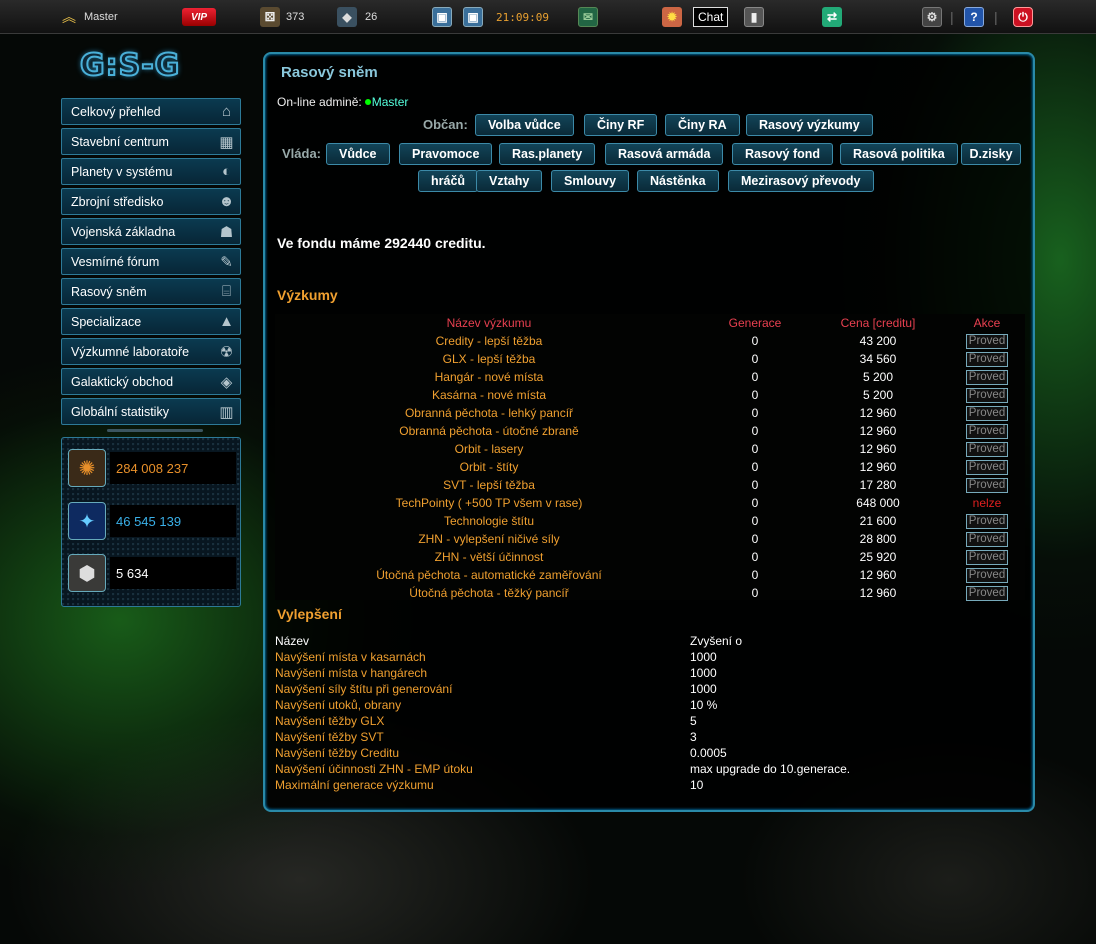 The height and width of the screenshot is (944, 1096). Describe the element at coordinates (122, 381) in the screenshot. I see `sidebar-item-label: Galaktický obchod` at that location.